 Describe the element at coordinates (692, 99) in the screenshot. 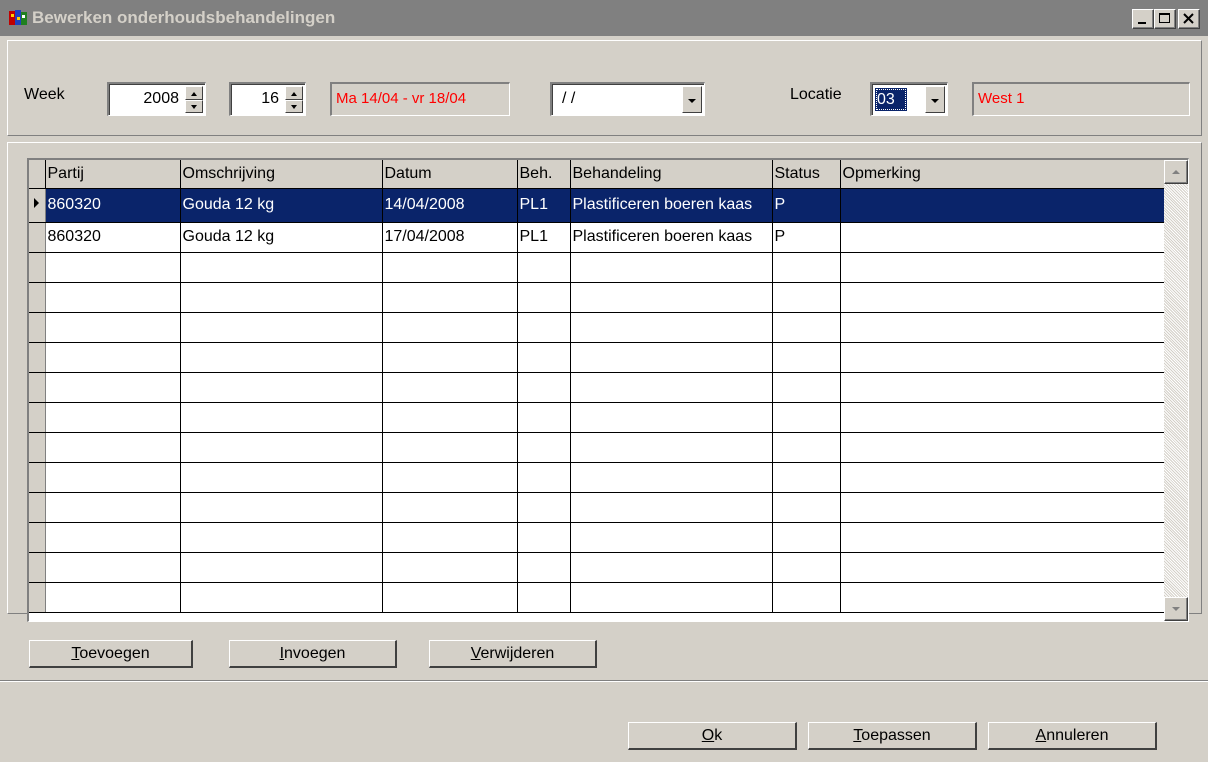

I see `date-select-dropdown-button` at that location.